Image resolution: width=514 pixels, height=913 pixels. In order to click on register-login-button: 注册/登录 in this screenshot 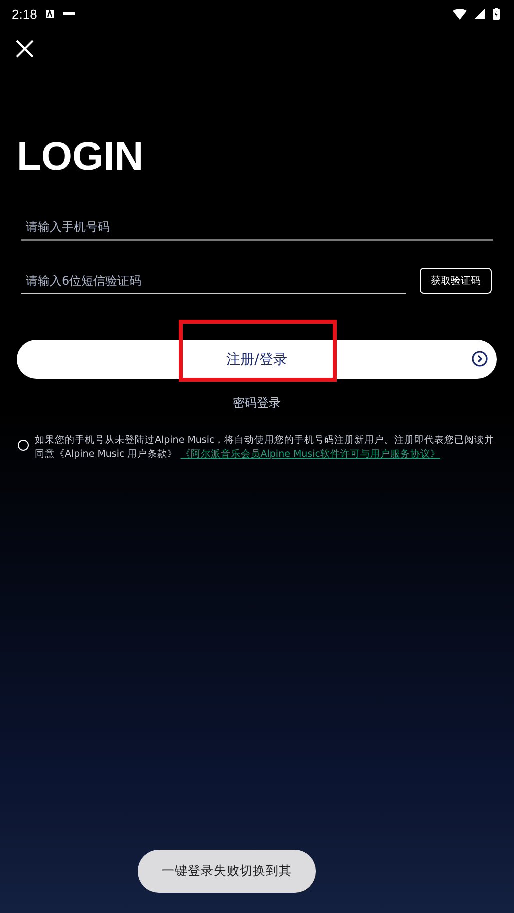, I will do `click(257, 359)`.